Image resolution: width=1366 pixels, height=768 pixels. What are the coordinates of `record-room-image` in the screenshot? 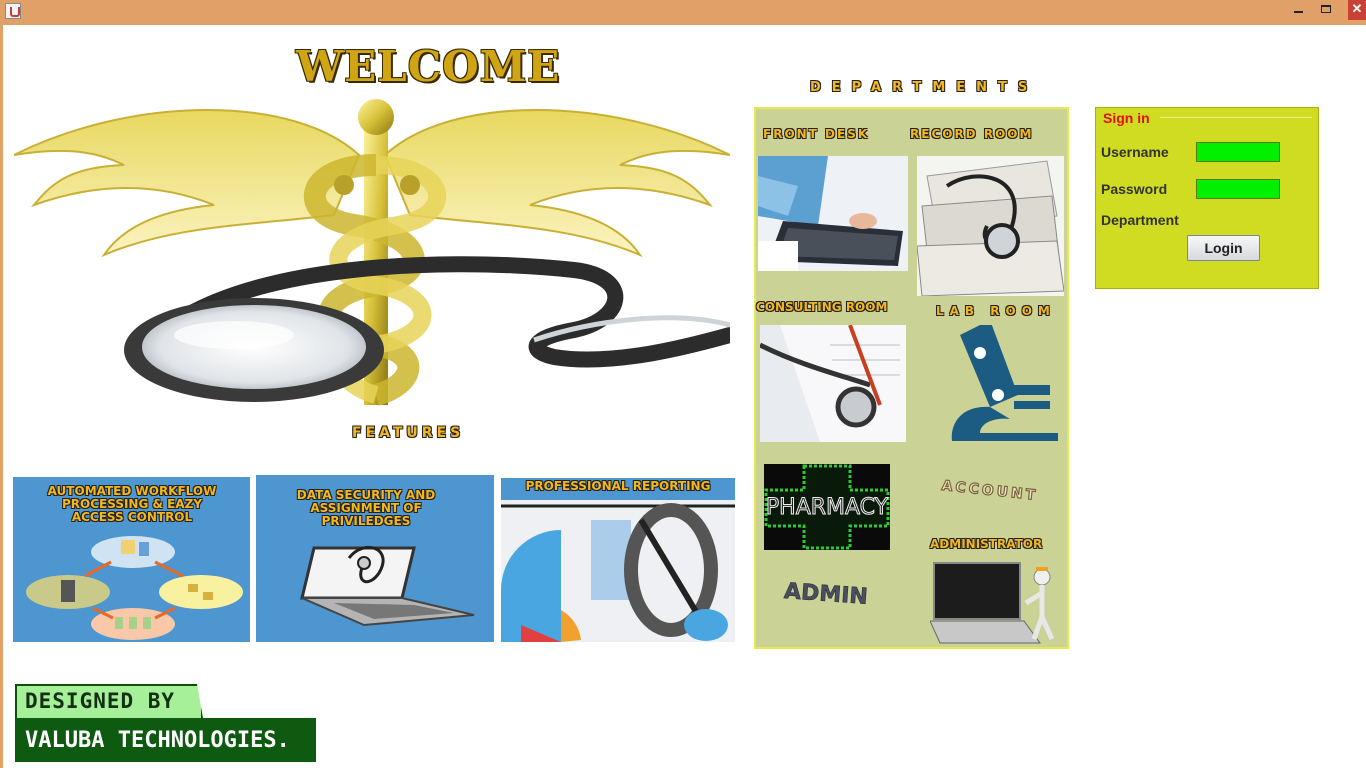 It's located at (990, 226).